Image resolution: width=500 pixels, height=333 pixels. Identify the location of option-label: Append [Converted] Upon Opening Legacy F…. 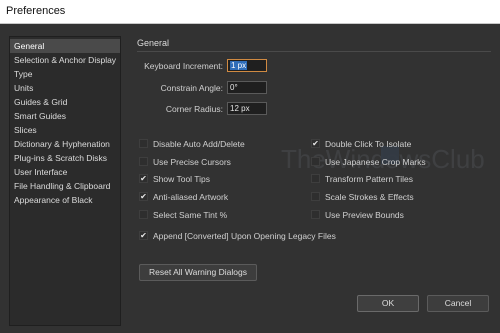
(244, 236).